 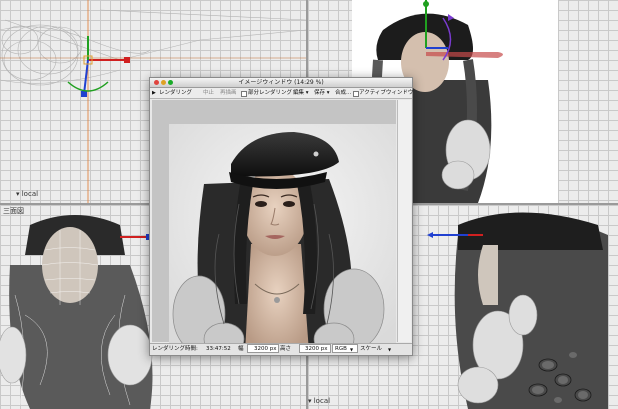 I want to click on render-time-value: 33:47:52, so click(x=218, y=349).